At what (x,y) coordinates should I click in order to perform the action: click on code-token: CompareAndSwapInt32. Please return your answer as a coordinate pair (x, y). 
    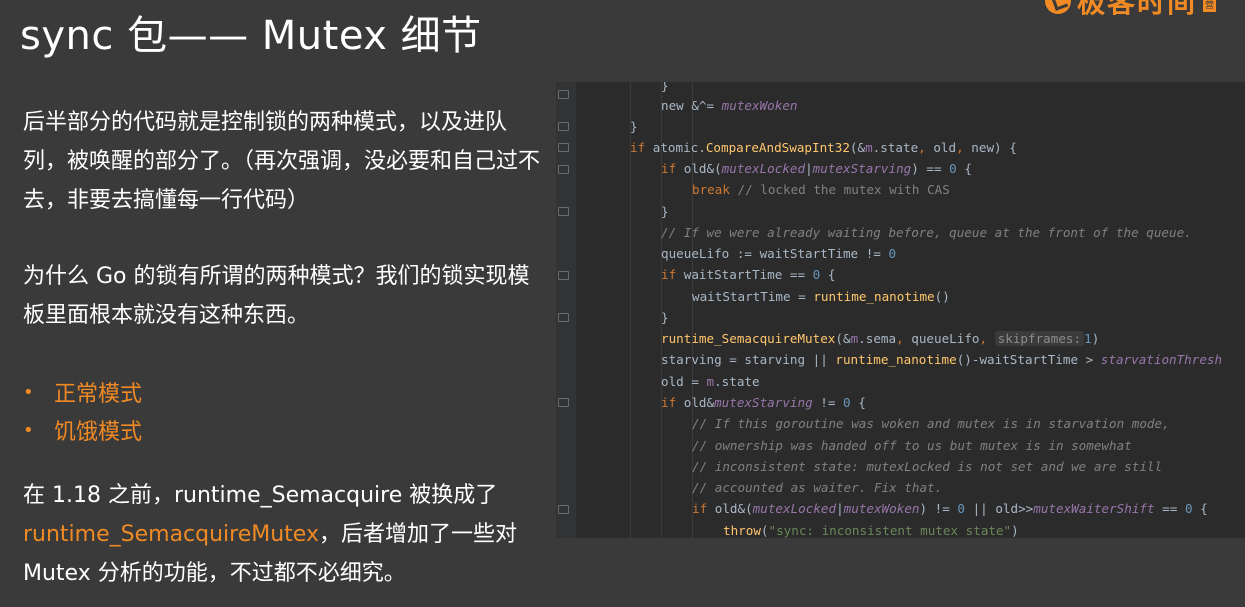
    Looking at the image, I should click on (777, 147).